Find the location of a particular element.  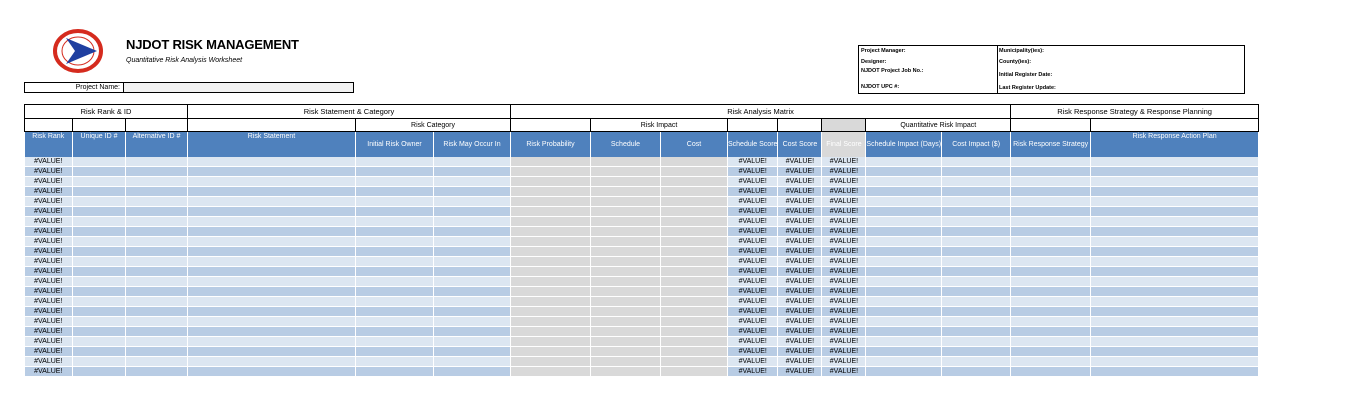

col-cost: Cost is located at coordinates (694, 144).